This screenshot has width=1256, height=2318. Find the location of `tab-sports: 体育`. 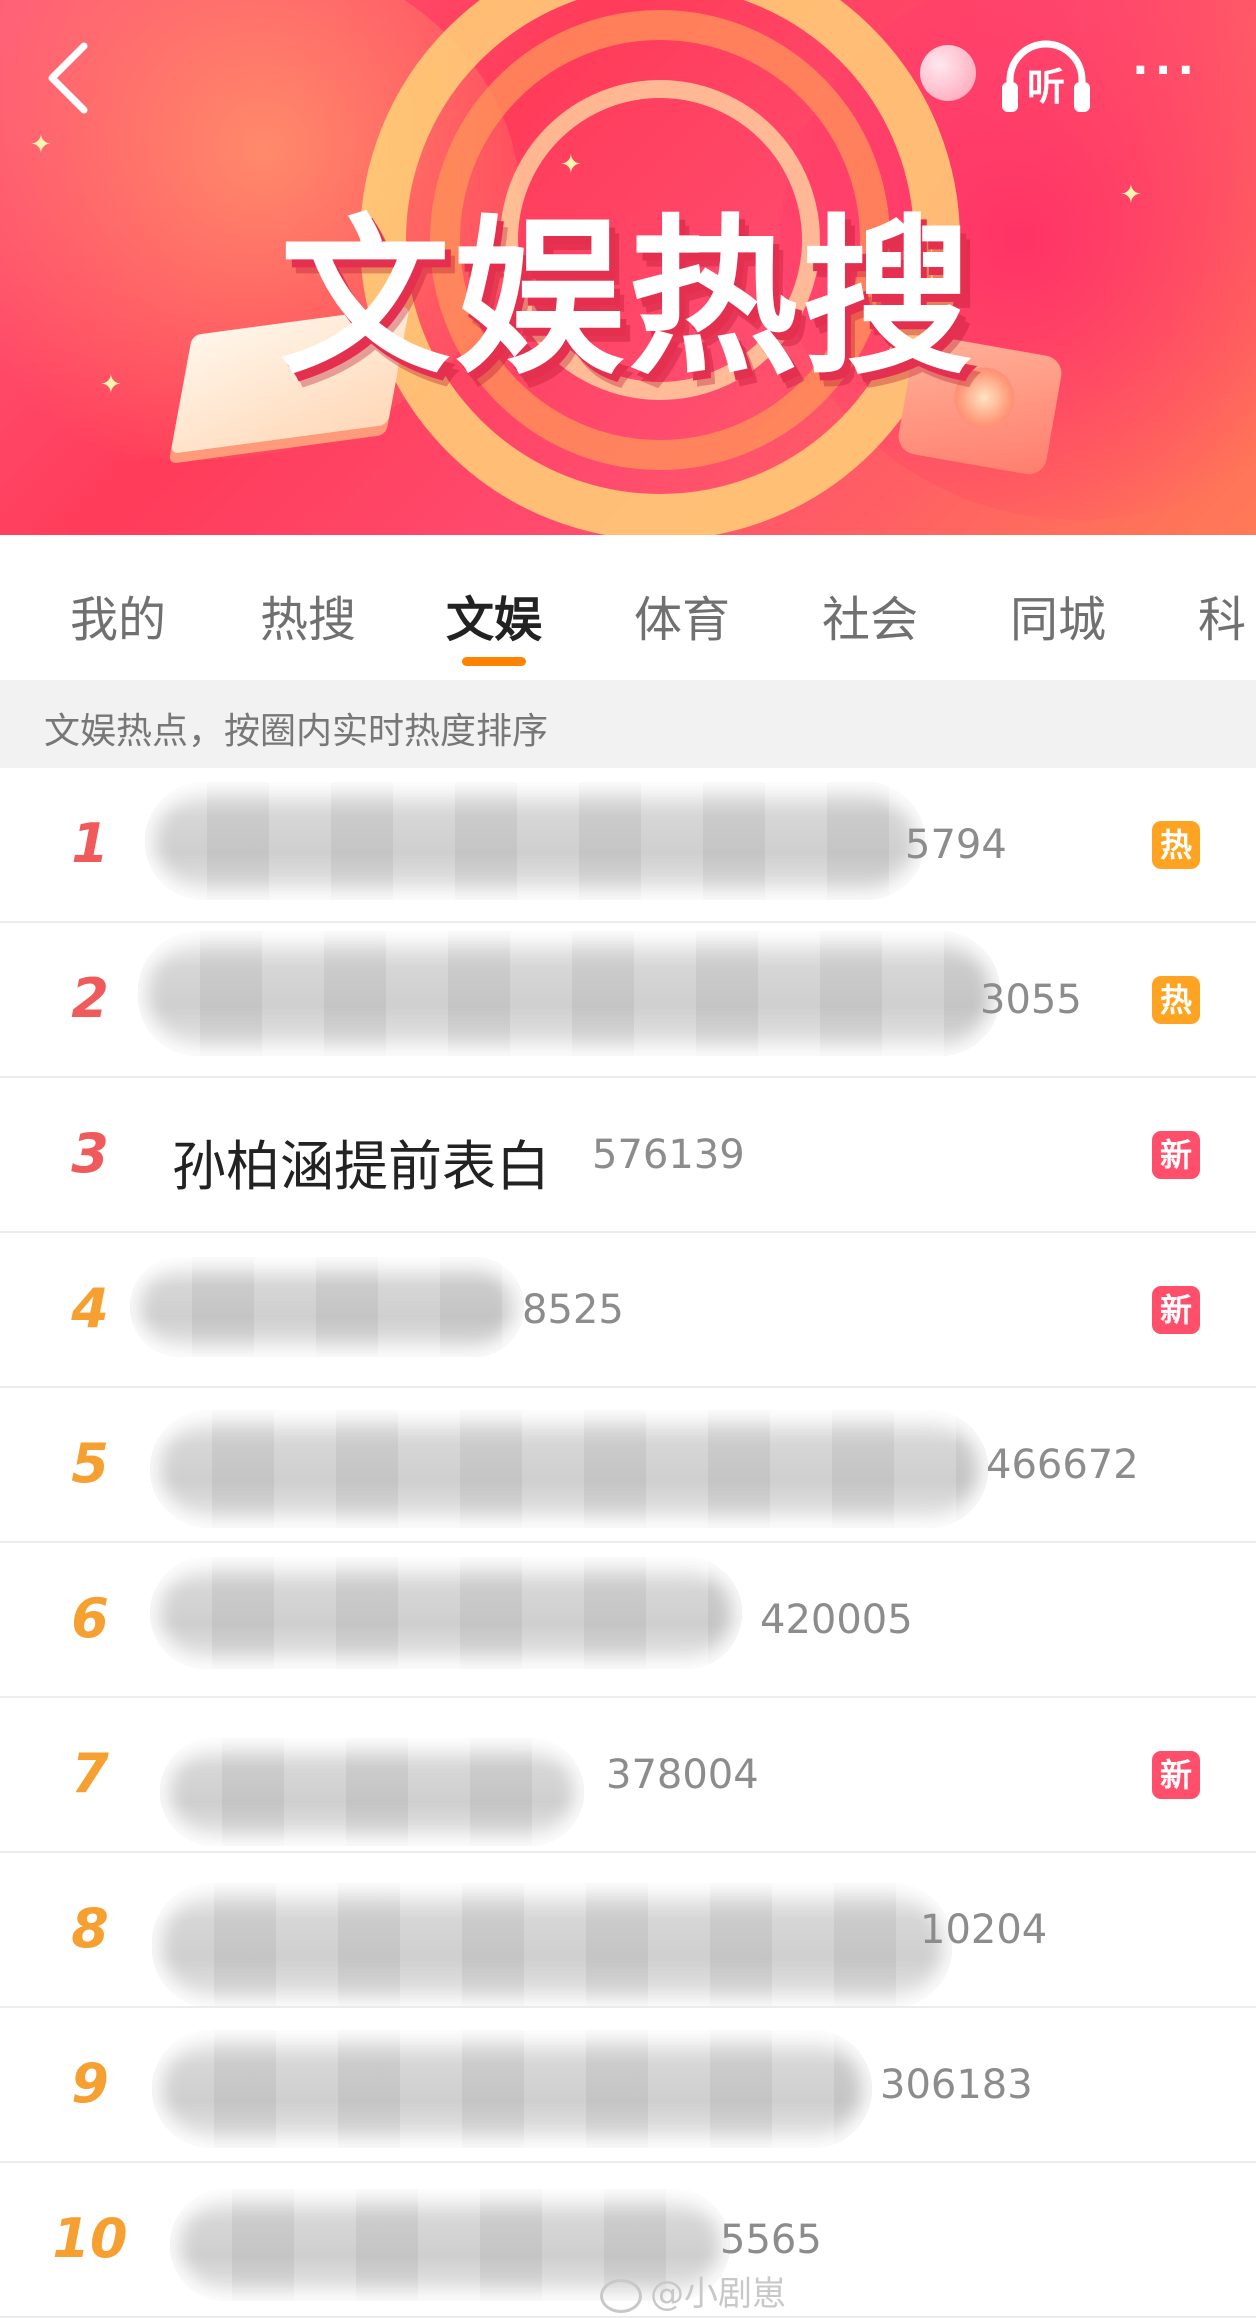

tab-sports: 体育 is located at coordinates (682, 615).